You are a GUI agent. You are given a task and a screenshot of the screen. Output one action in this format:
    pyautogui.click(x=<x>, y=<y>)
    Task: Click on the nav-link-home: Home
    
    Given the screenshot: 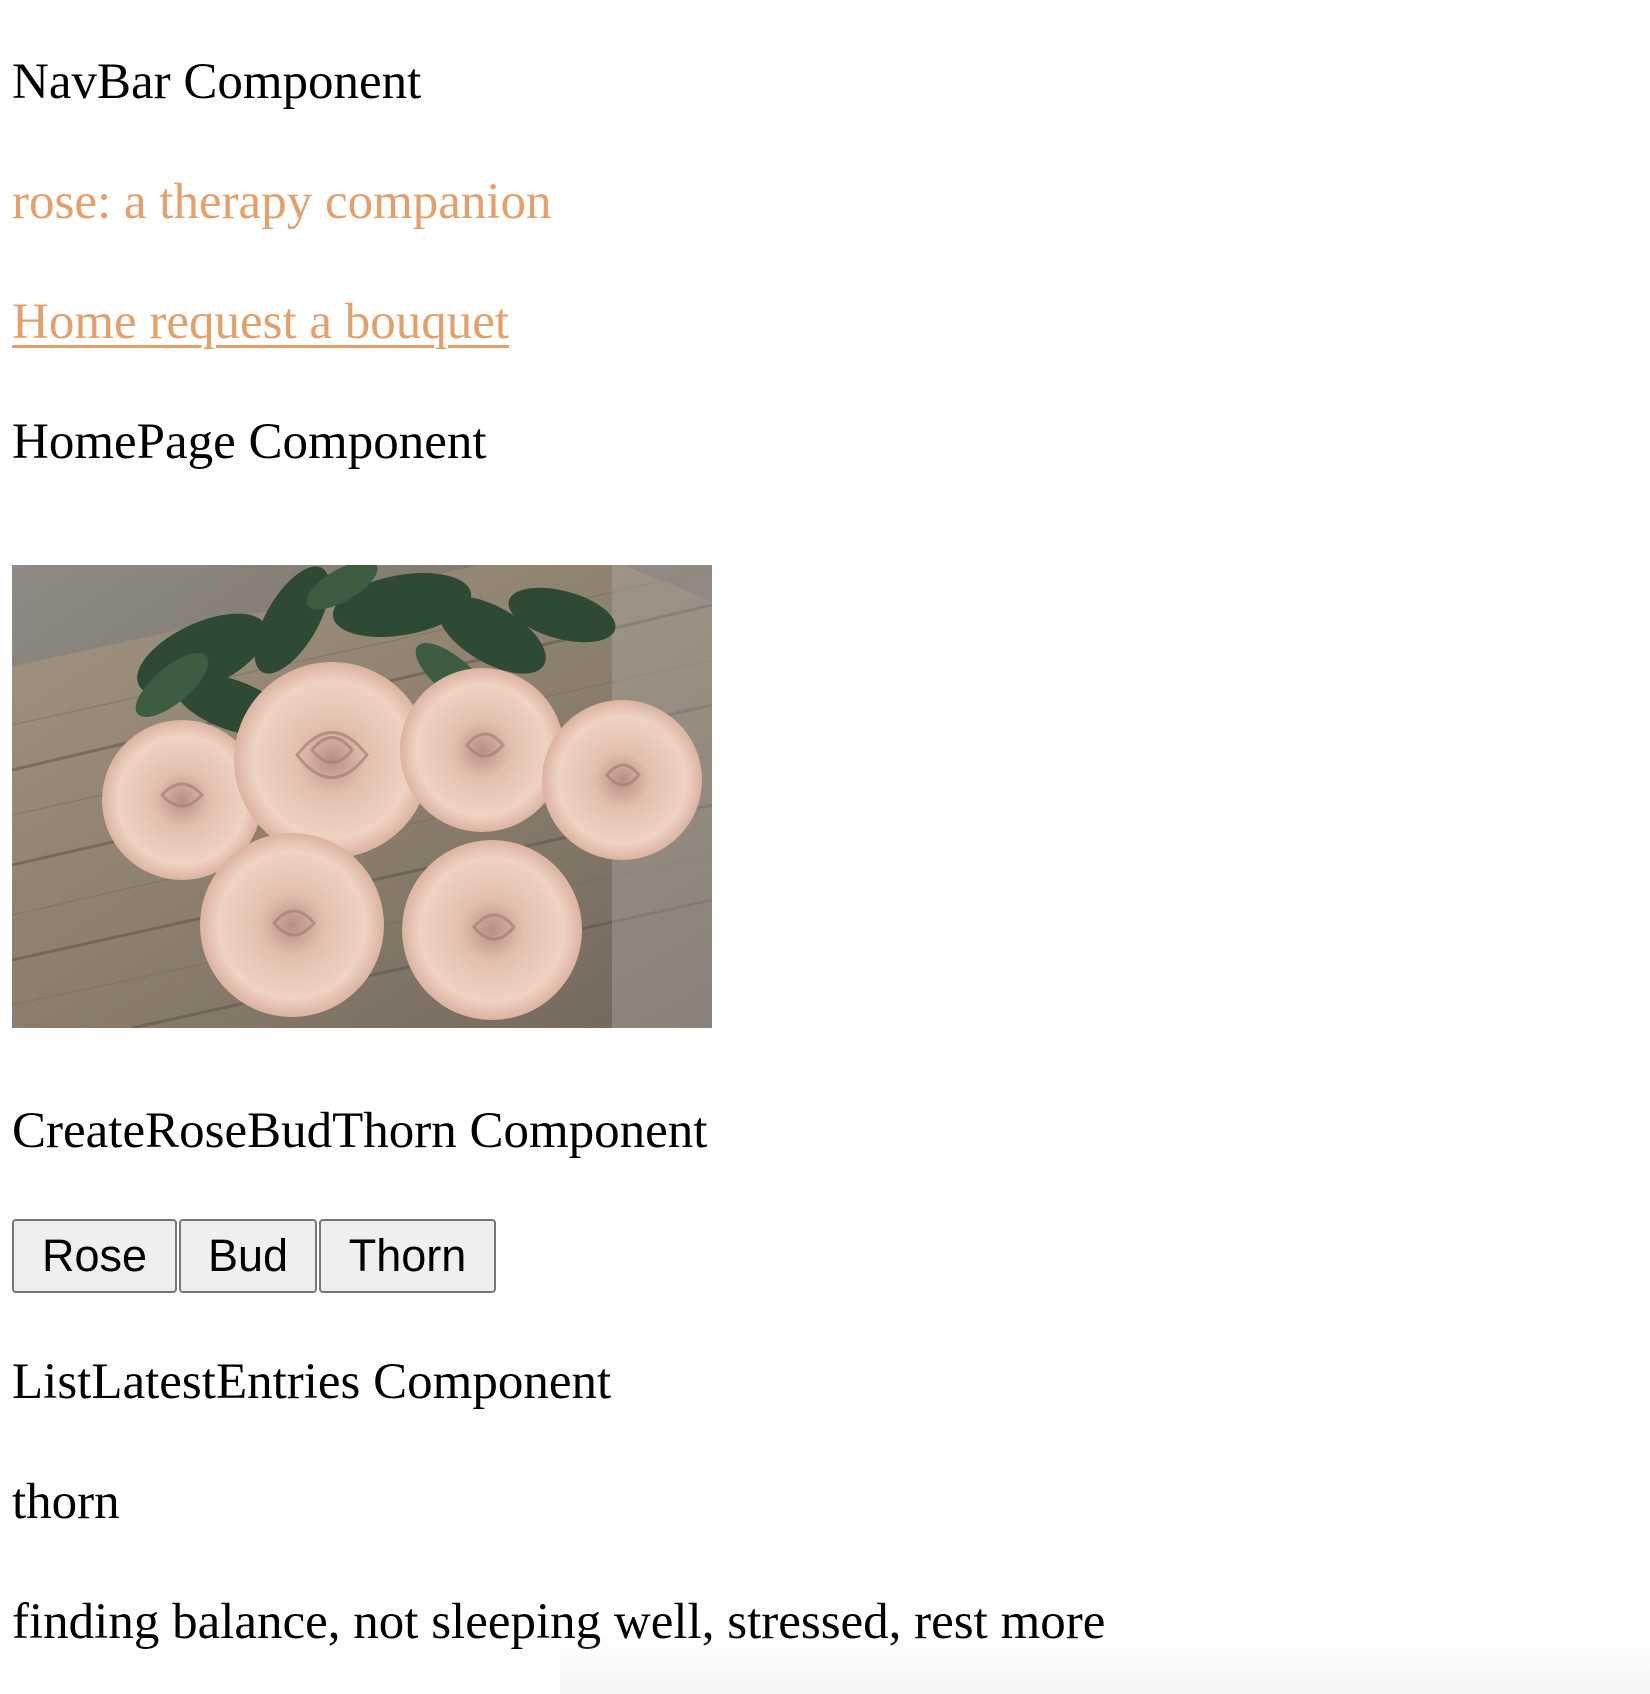 What is the action you would take?
    pyautogui.click(x=74, y=322)
    